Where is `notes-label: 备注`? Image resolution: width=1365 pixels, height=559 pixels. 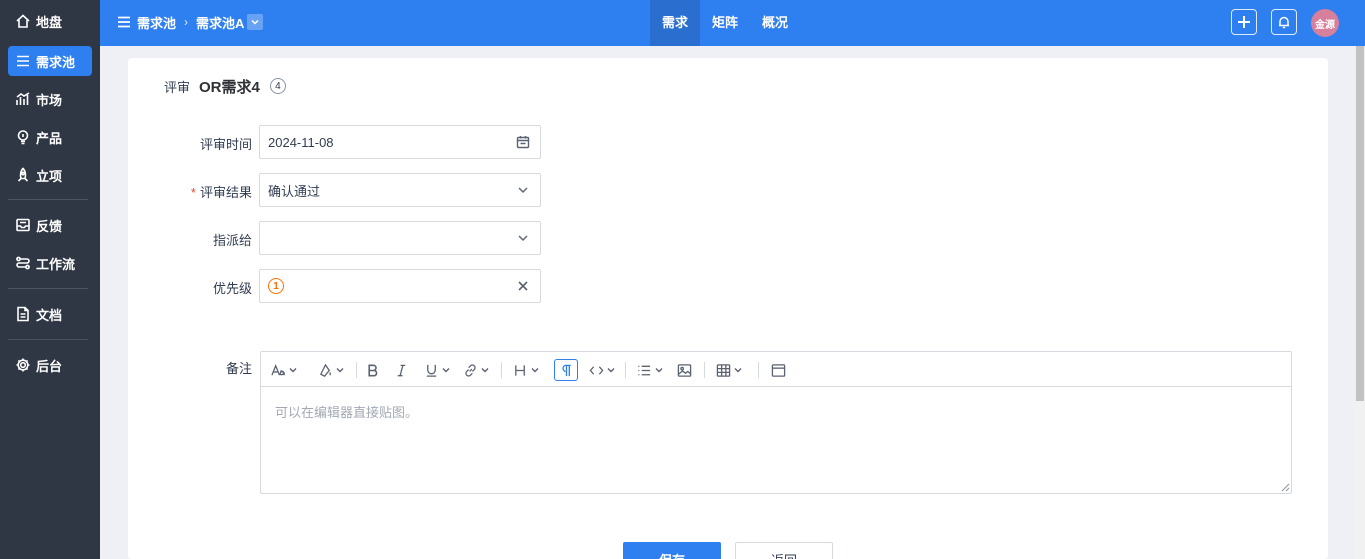
notes-label: 备注 is located at coordinates (238, 368).